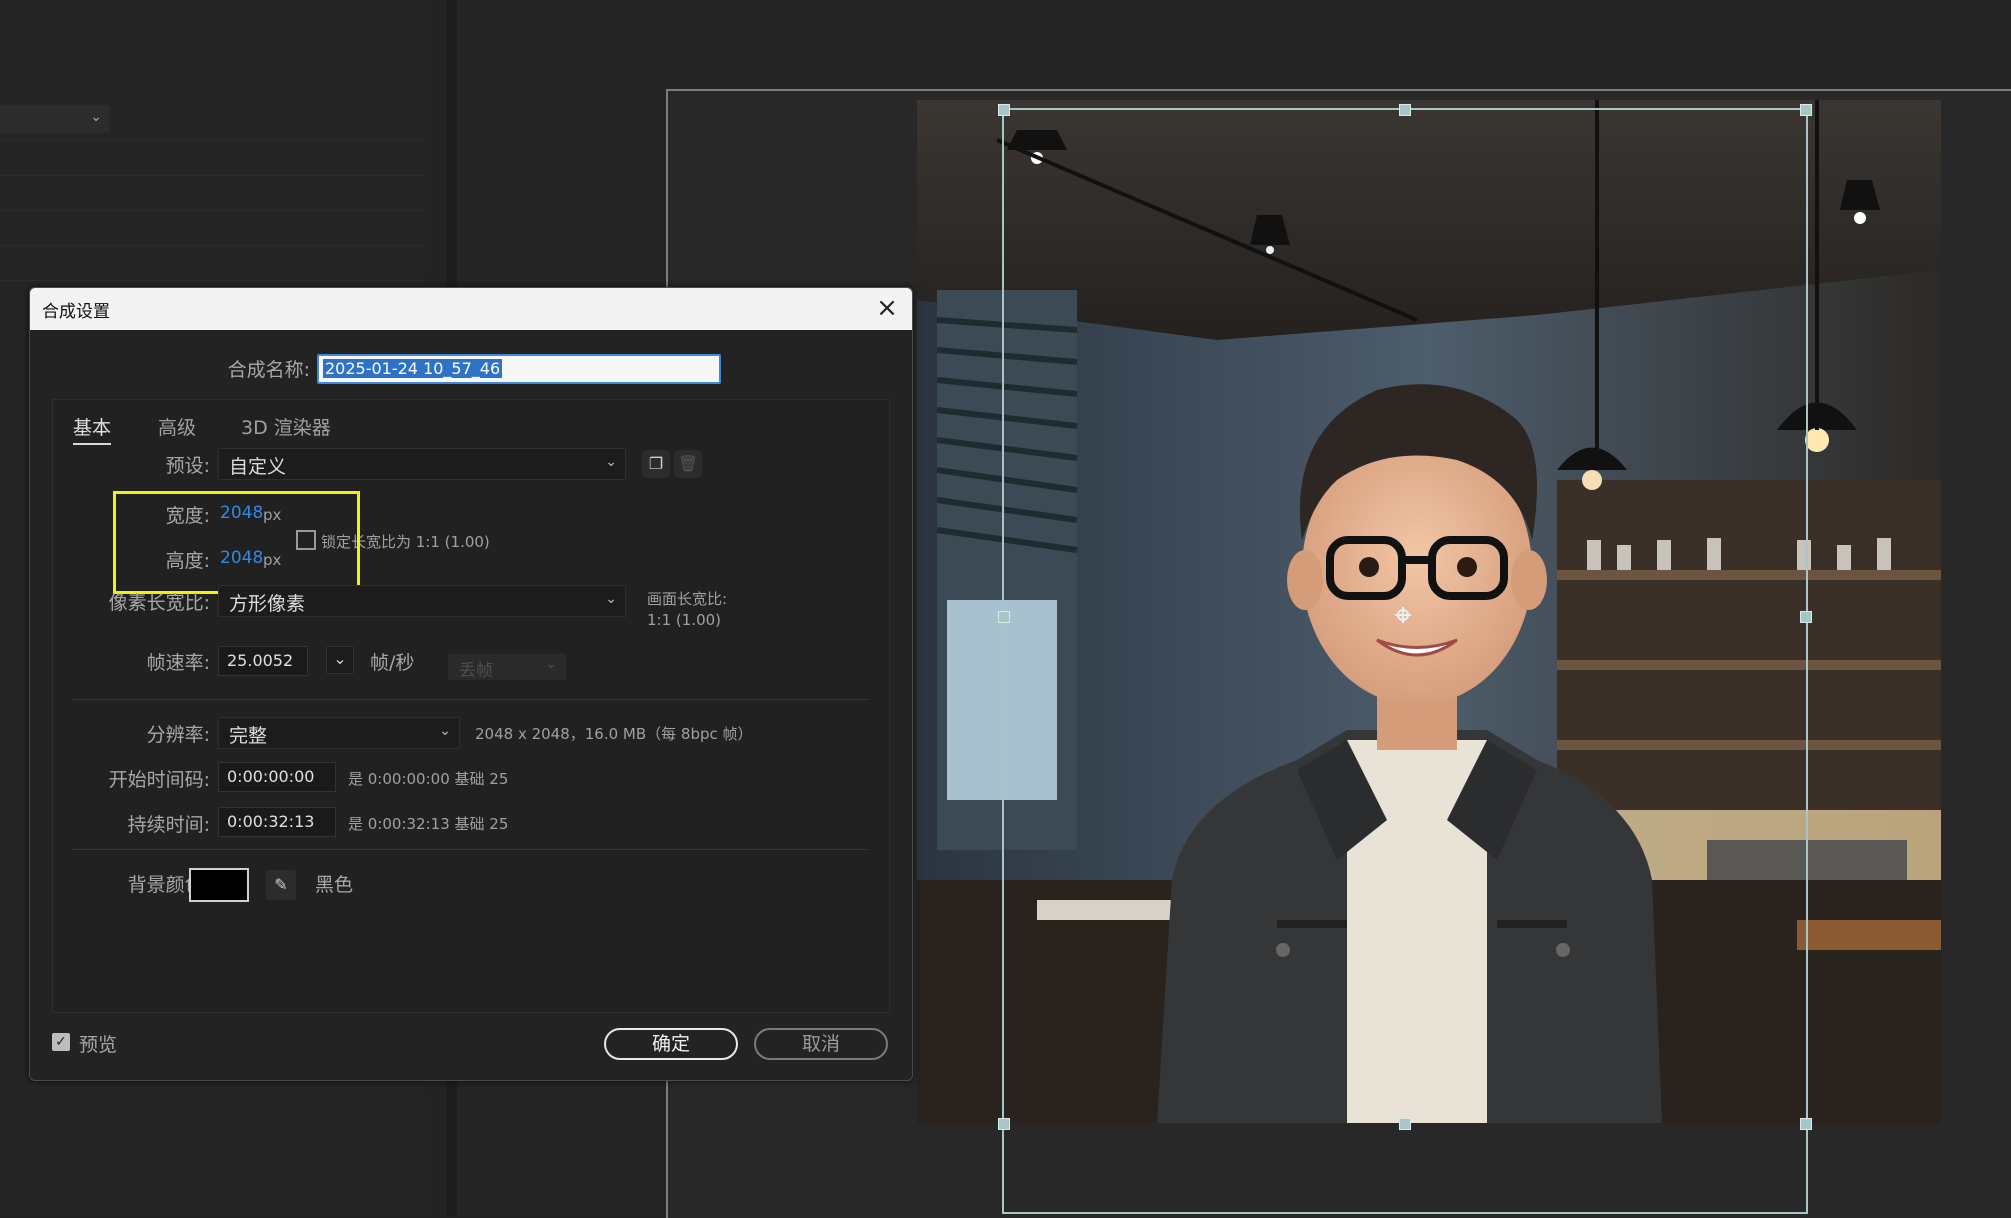 This screenshot has width=2011, height=1218. I want to click on start-timecode-label: 开始时间码:, so click(159, 780).